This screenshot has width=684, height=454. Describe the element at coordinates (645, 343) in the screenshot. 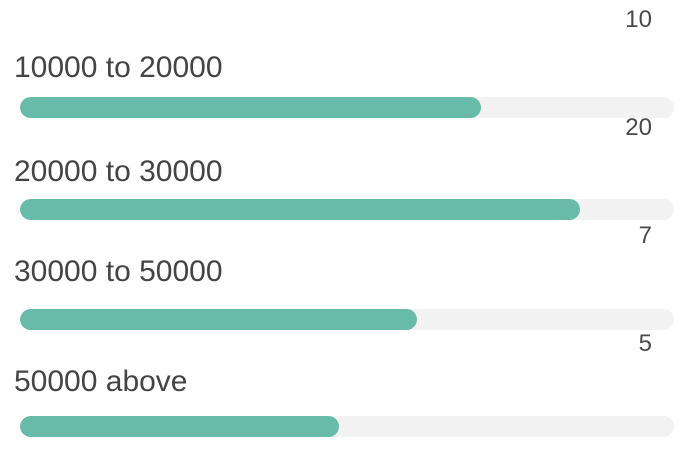

I see `bar-count: 5` at that location.